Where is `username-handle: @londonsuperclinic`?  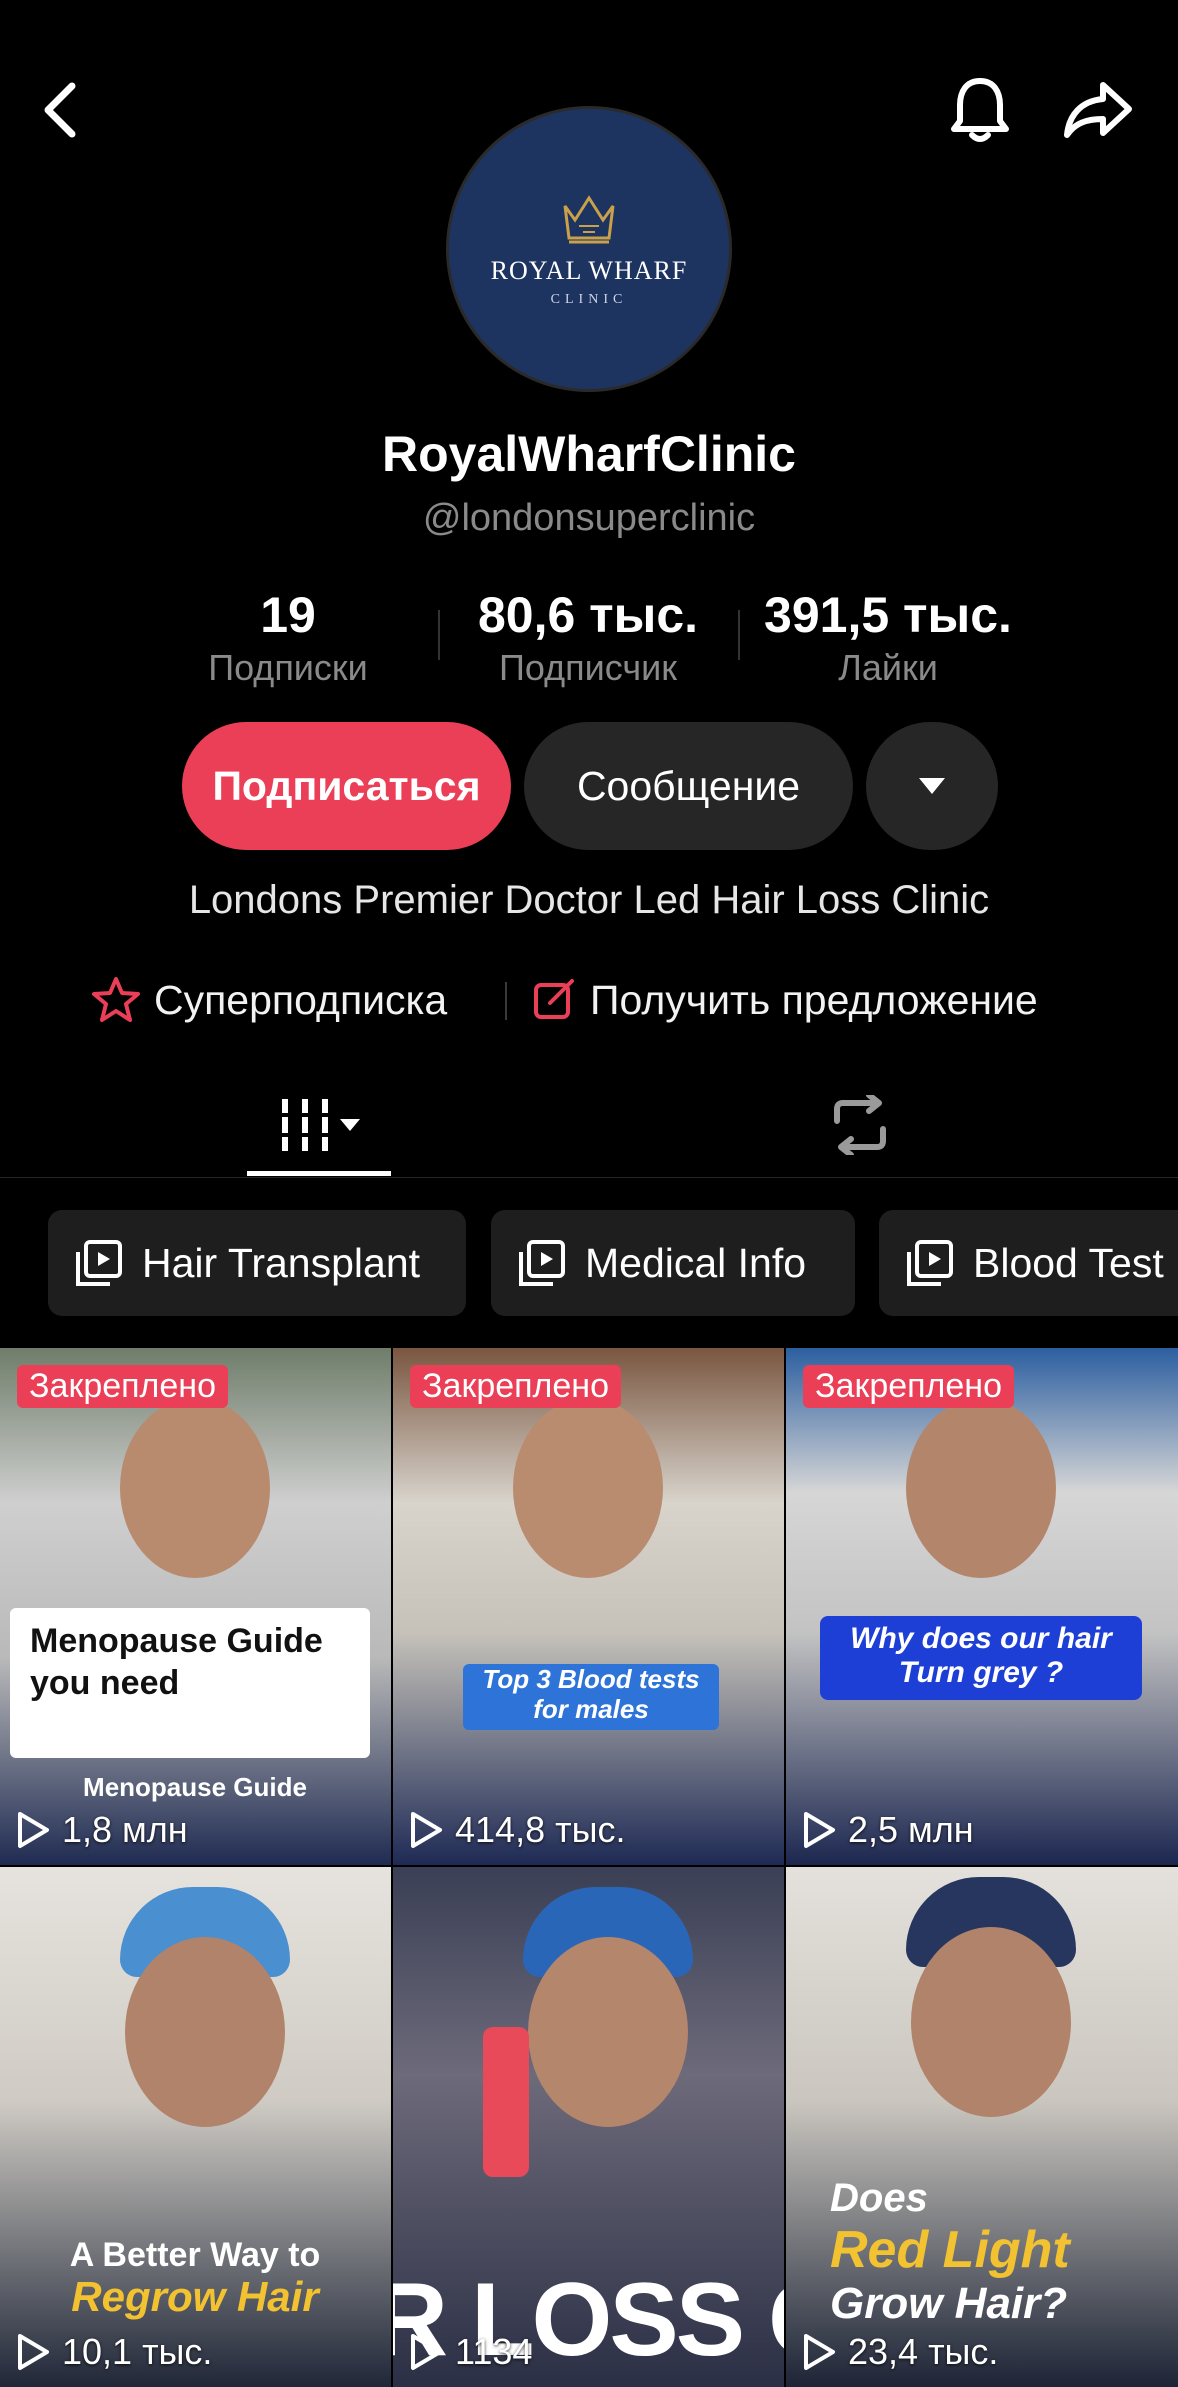
username-handle: @londonsuperclinic is located at coordinates (589, 518).